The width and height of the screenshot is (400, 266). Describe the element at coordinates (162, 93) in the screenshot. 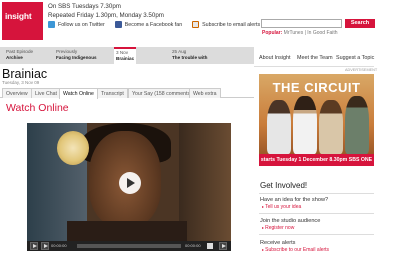

I see `tab-your-say: Your Say (158 comments)` at that location.